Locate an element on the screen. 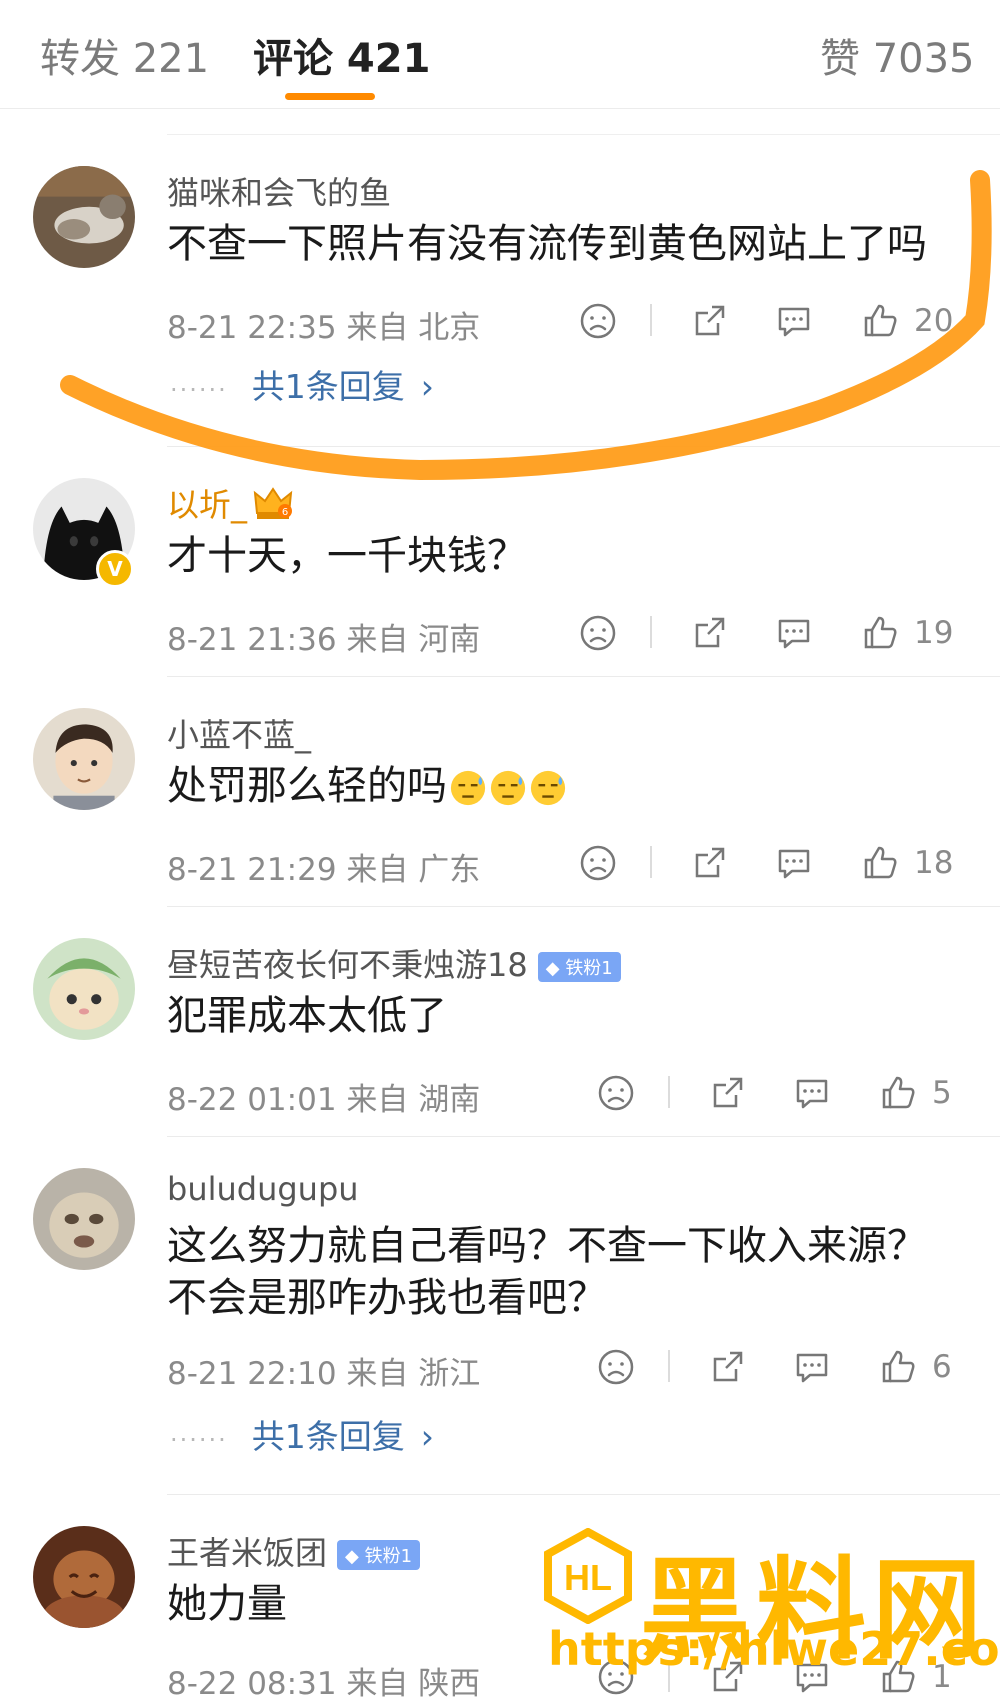 The image size is (1000, 1703). verified-badge: V is located at coordinates (115, 569).